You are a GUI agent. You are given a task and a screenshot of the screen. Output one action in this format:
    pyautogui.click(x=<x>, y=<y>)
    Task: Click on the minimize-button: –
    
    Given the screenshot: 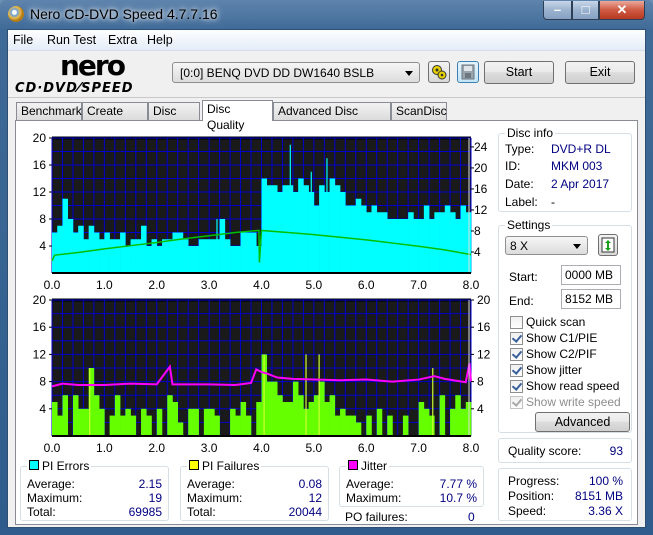 What is the action you would take?
    pyautogui.click(x=557, y=10)
    